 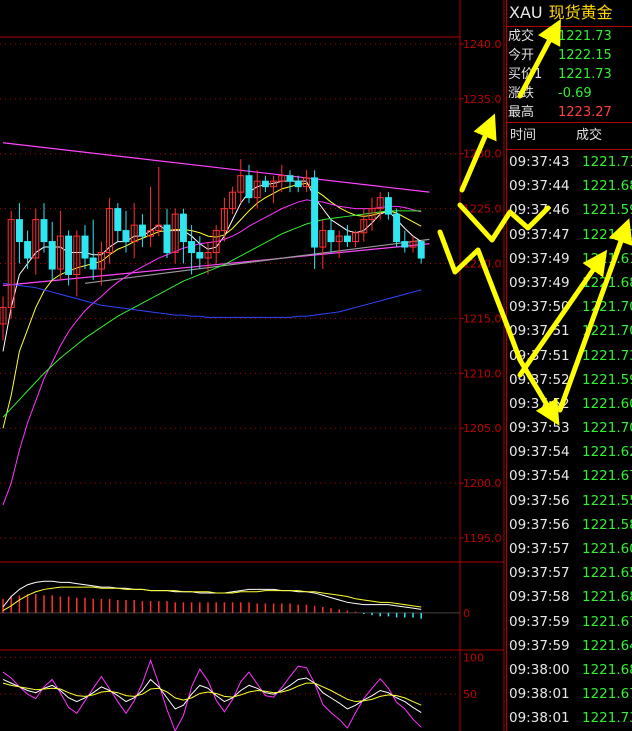 What do you see at coordinates (525, 74) in the screenshot?
I see `quote-label: 买价1` at bounding box center [525, 74].